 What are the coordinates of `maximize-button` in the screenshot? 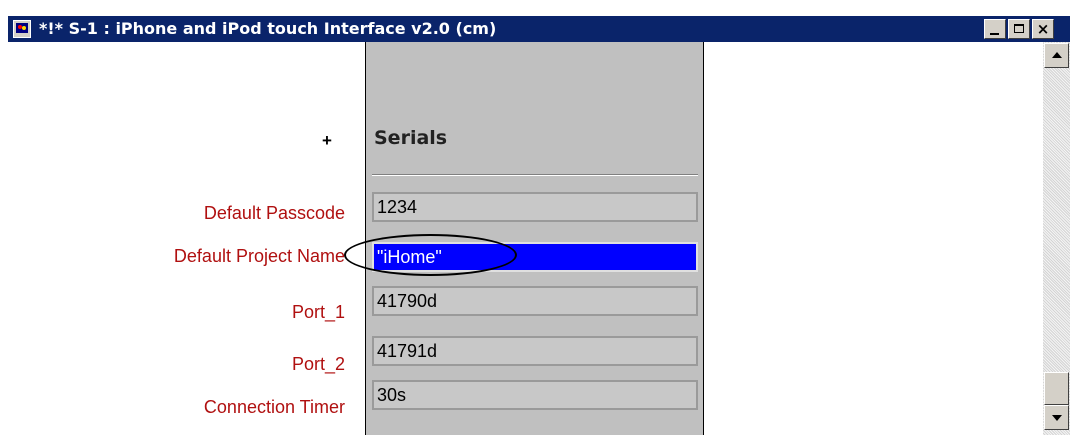 It's located at (1019, 29).